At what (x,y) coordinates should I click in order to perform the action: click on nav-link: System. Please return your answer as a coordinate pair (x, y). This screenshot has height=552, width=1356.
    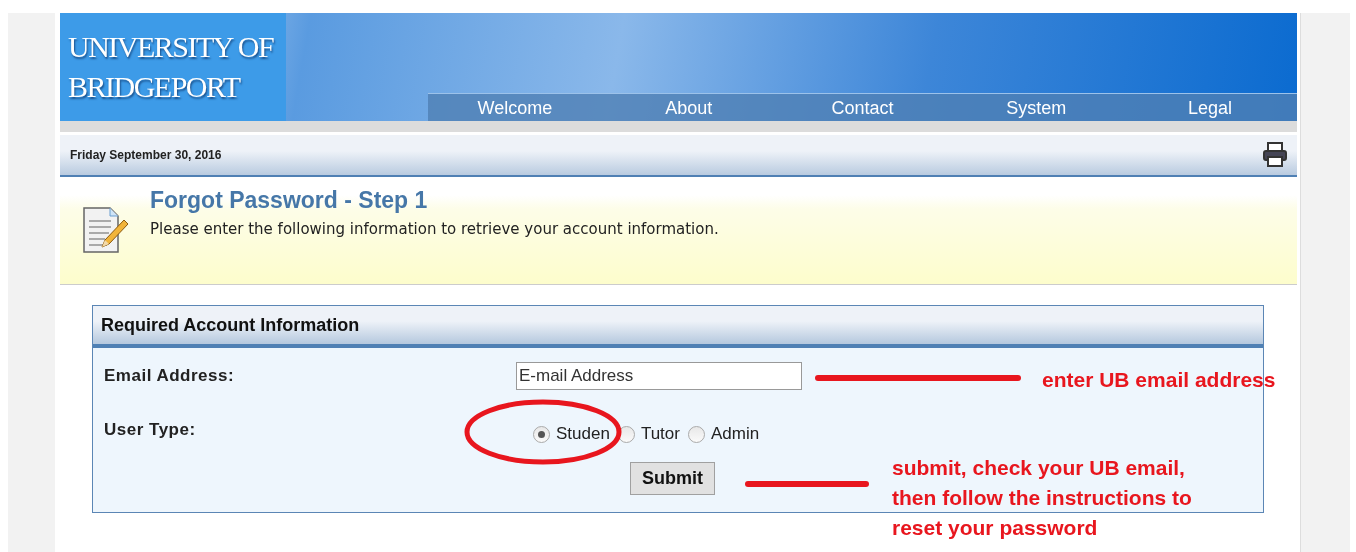
    Looking at the image, I should click on (1036, 107).